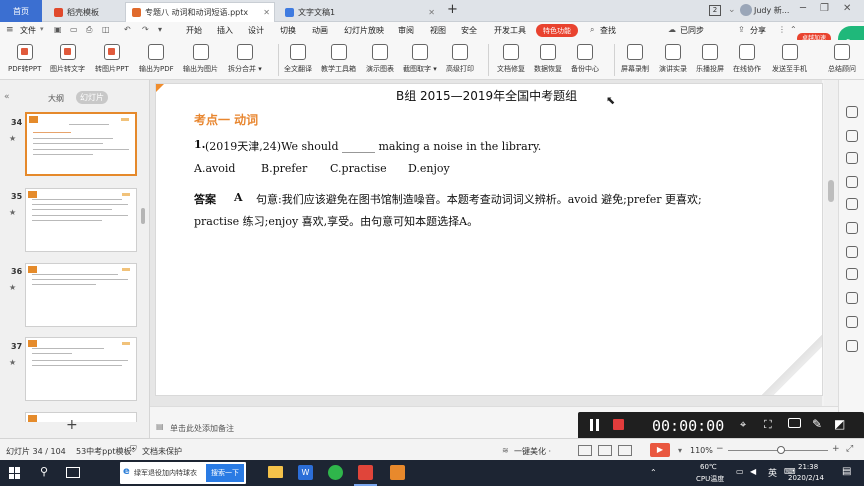 The height and width of the screenshot is (486, 864). Describe the element at coordinates (380, 59) in the screenshot. I see `ribbon-chart: 演示图表` at that location.